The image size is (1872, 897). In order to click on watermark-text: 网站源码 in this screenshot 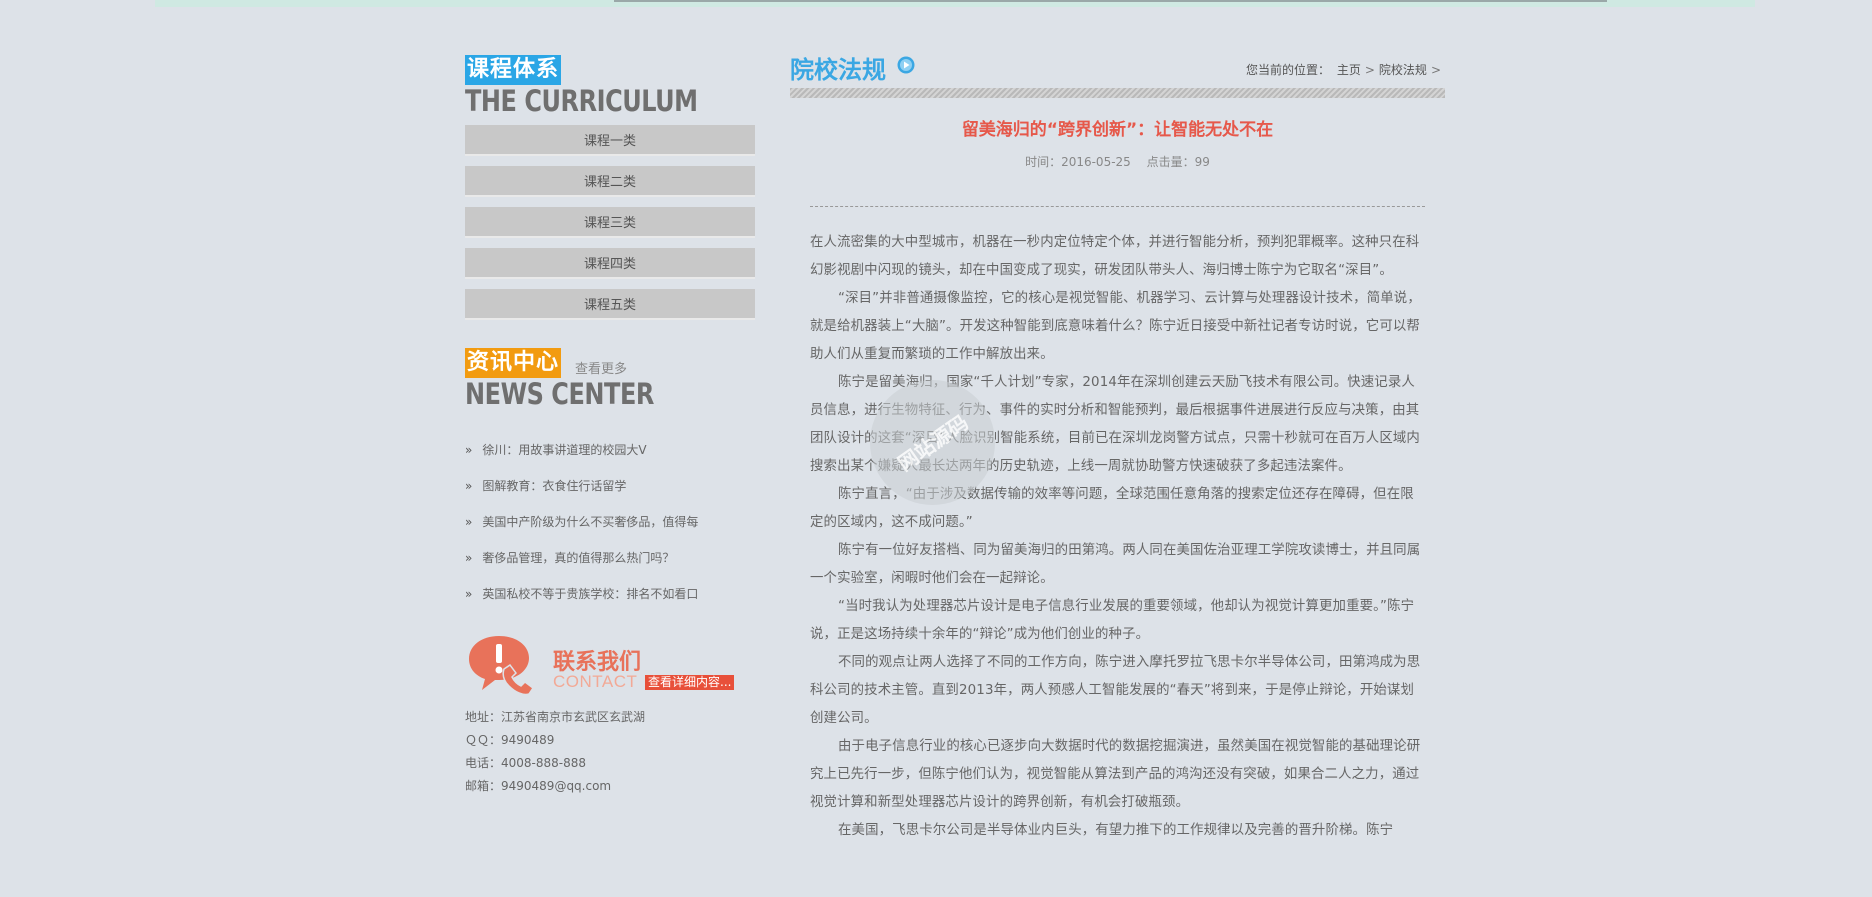, I will do `click(932, 442)`.